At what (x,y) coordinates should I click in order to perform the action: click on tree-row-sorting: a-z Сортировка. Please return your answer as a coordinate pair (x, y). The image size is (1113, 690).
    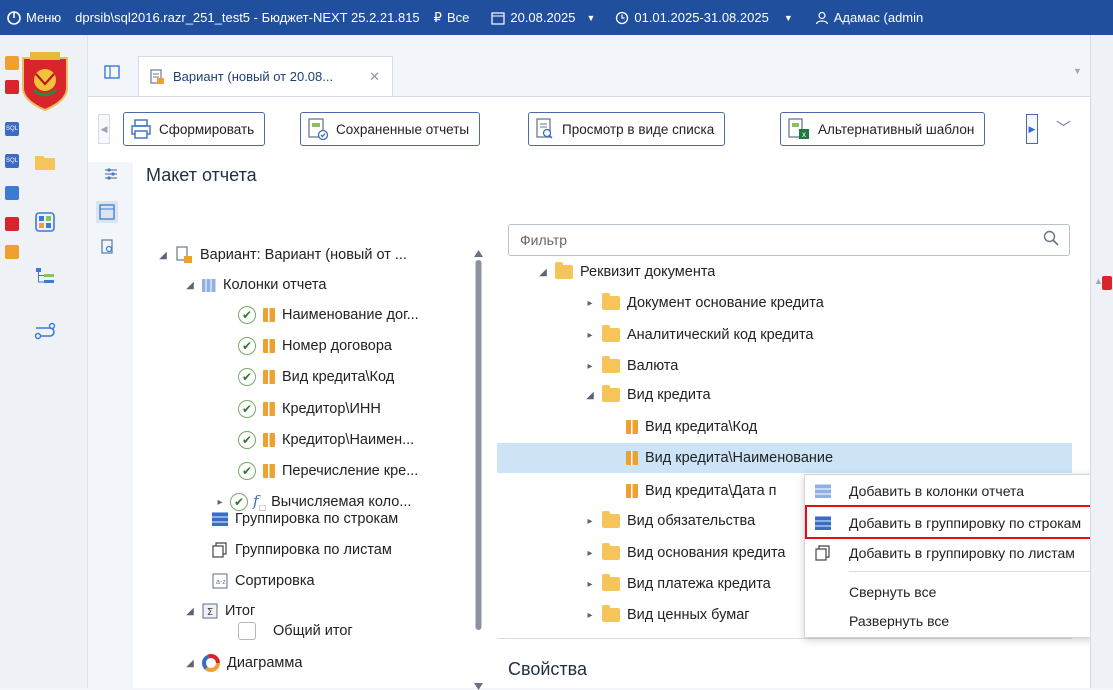
    Looking at the image, I should click on (263, 581).